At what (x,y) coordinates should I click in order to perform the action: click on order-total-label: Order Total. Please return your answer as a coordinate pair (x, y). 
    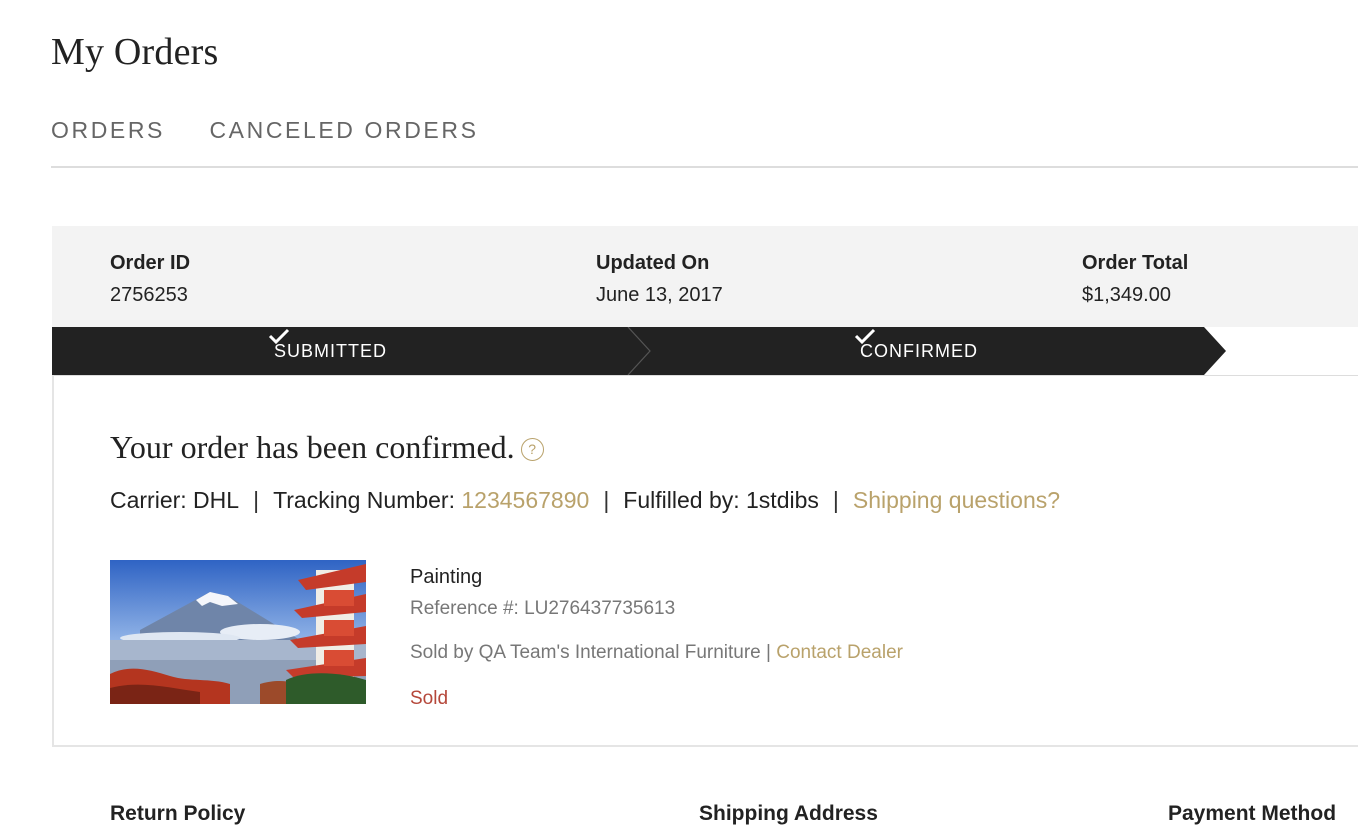
    Looking at the image, I should click on (1135, 263).